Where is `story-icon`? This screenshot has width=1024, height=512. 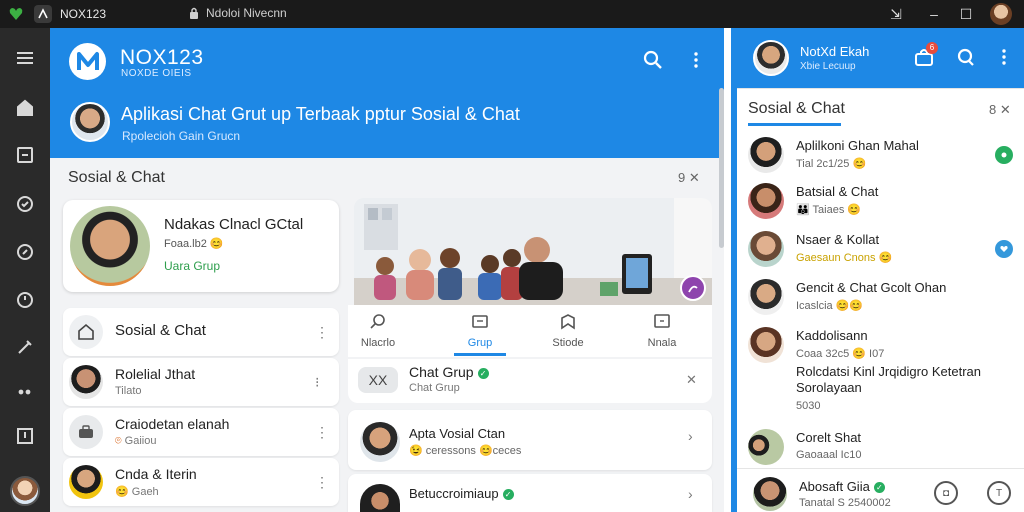 story-icon is located at coordinates (568, 322).